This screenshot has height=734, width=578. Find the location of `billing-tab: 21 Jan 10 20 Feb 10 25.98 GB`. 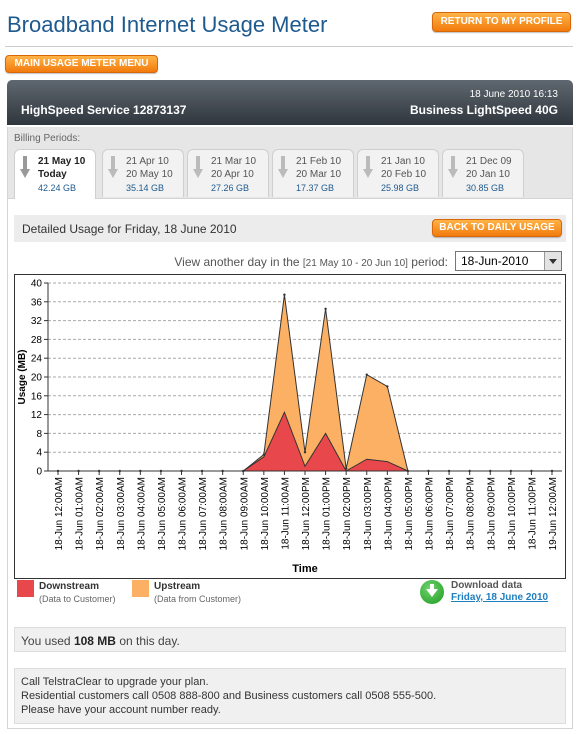

billing-tab: 21 Jan 10 20 Feb 10 25.98 GB is located at coordinates (398, 173).